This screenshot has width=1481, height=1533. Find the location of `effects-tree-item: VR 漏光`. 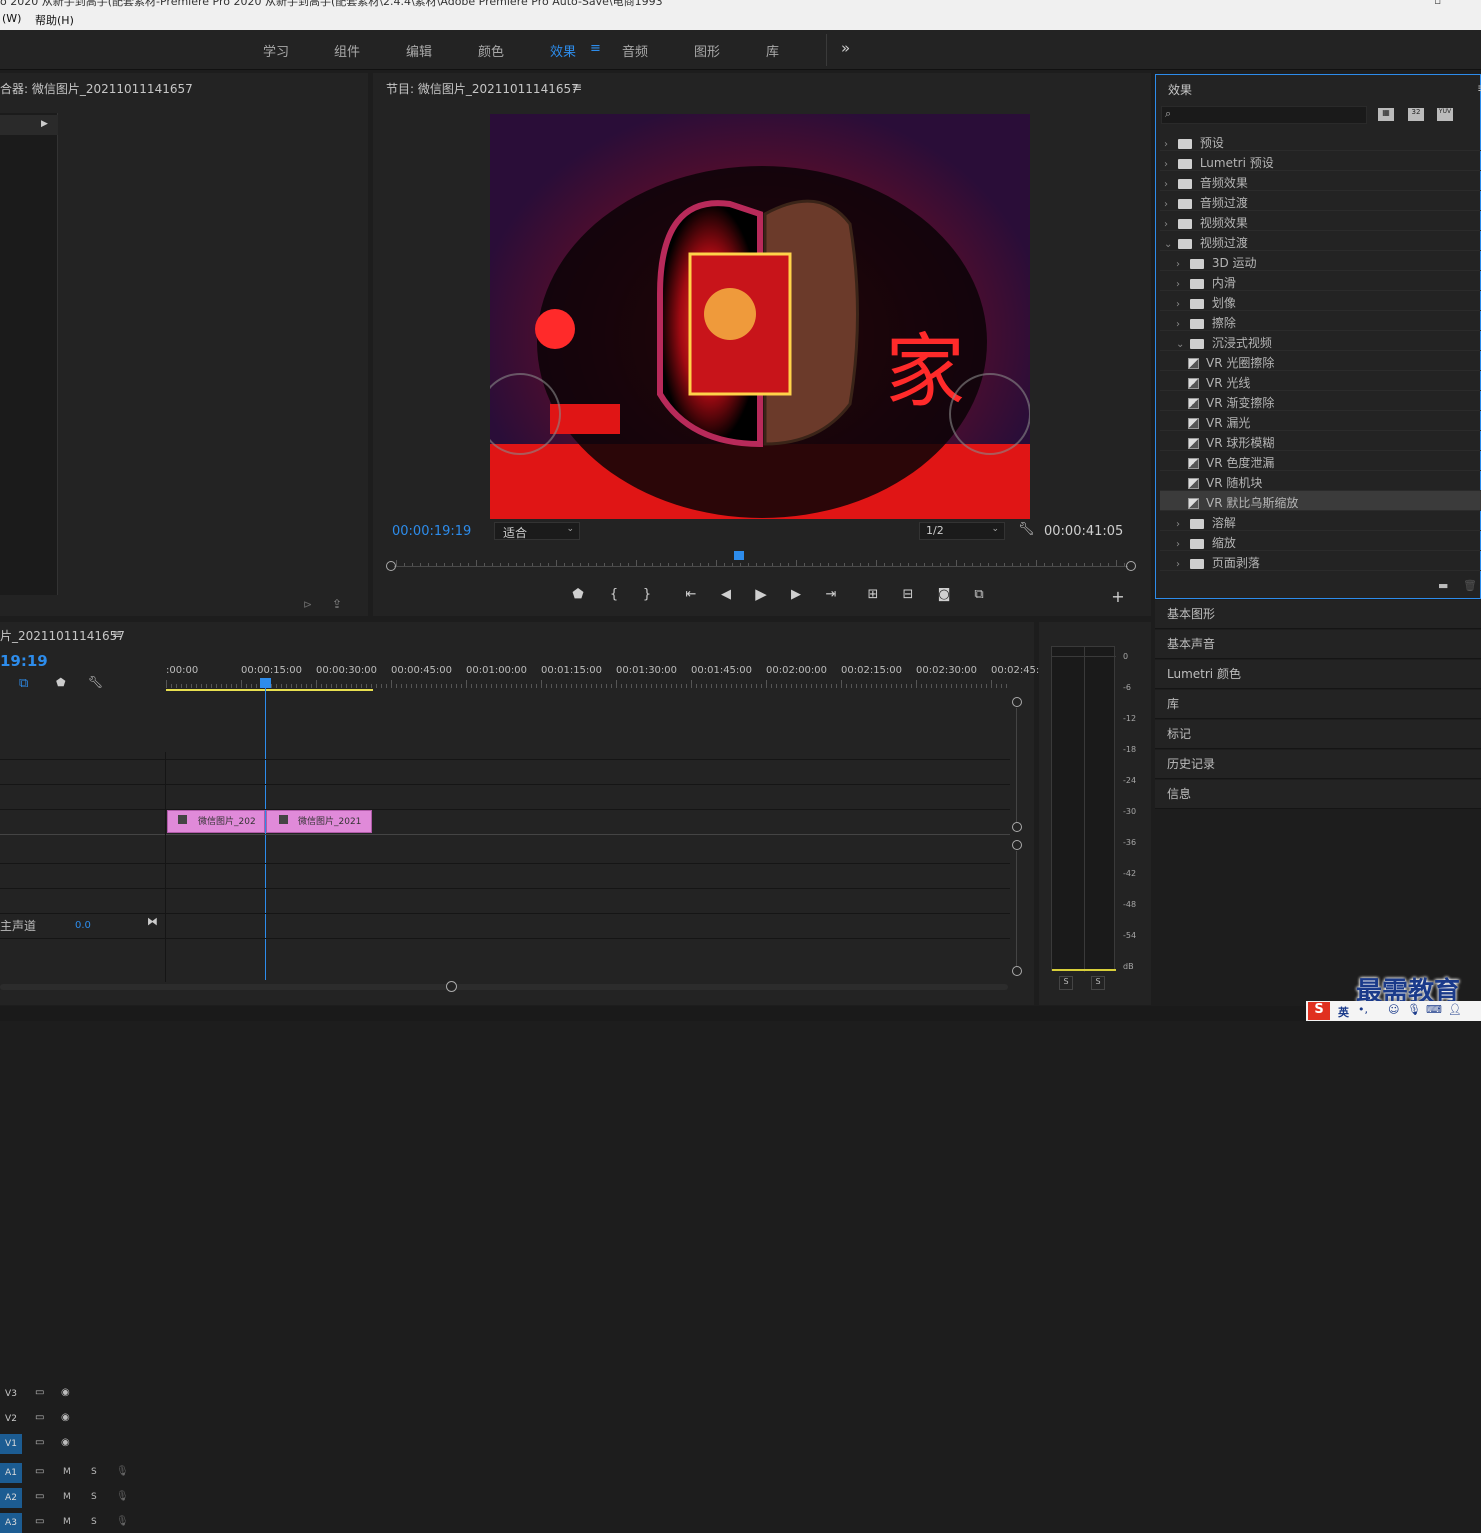

effects-tree-item: VR 漏光 is located at coordinates (1320, 421).